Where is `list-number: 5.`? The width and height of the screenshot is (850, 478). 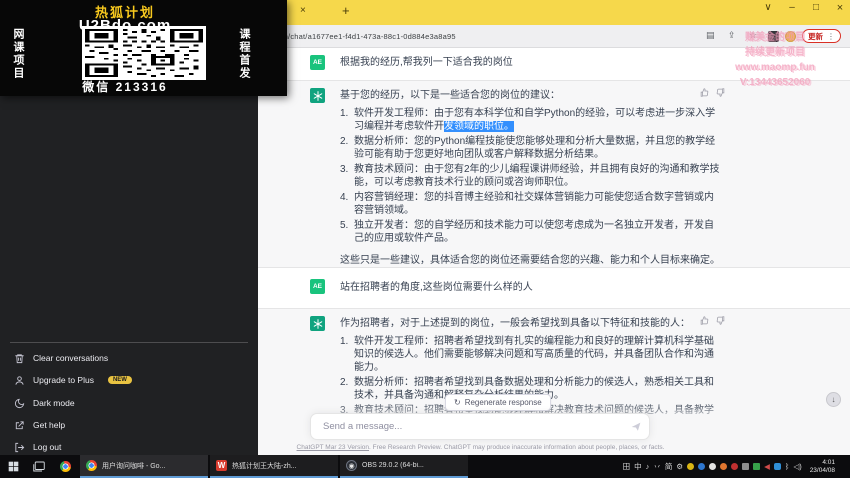
list-number: 5. is located at coordinates (344, 225).